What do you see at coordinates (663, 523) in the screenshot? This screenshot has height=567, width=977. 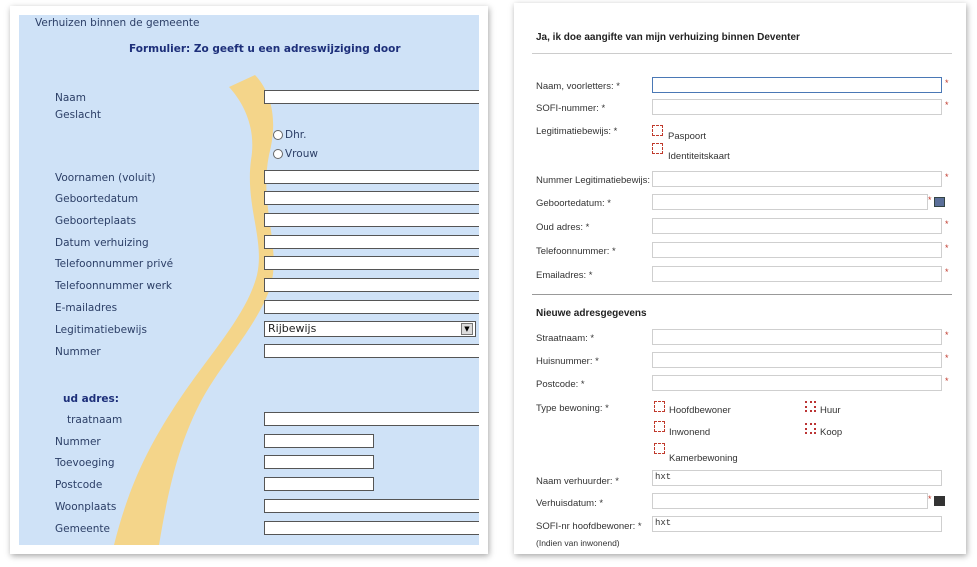 I see `sofi-hoofd-placeholder: hxt` at bounding box center [663, 523].